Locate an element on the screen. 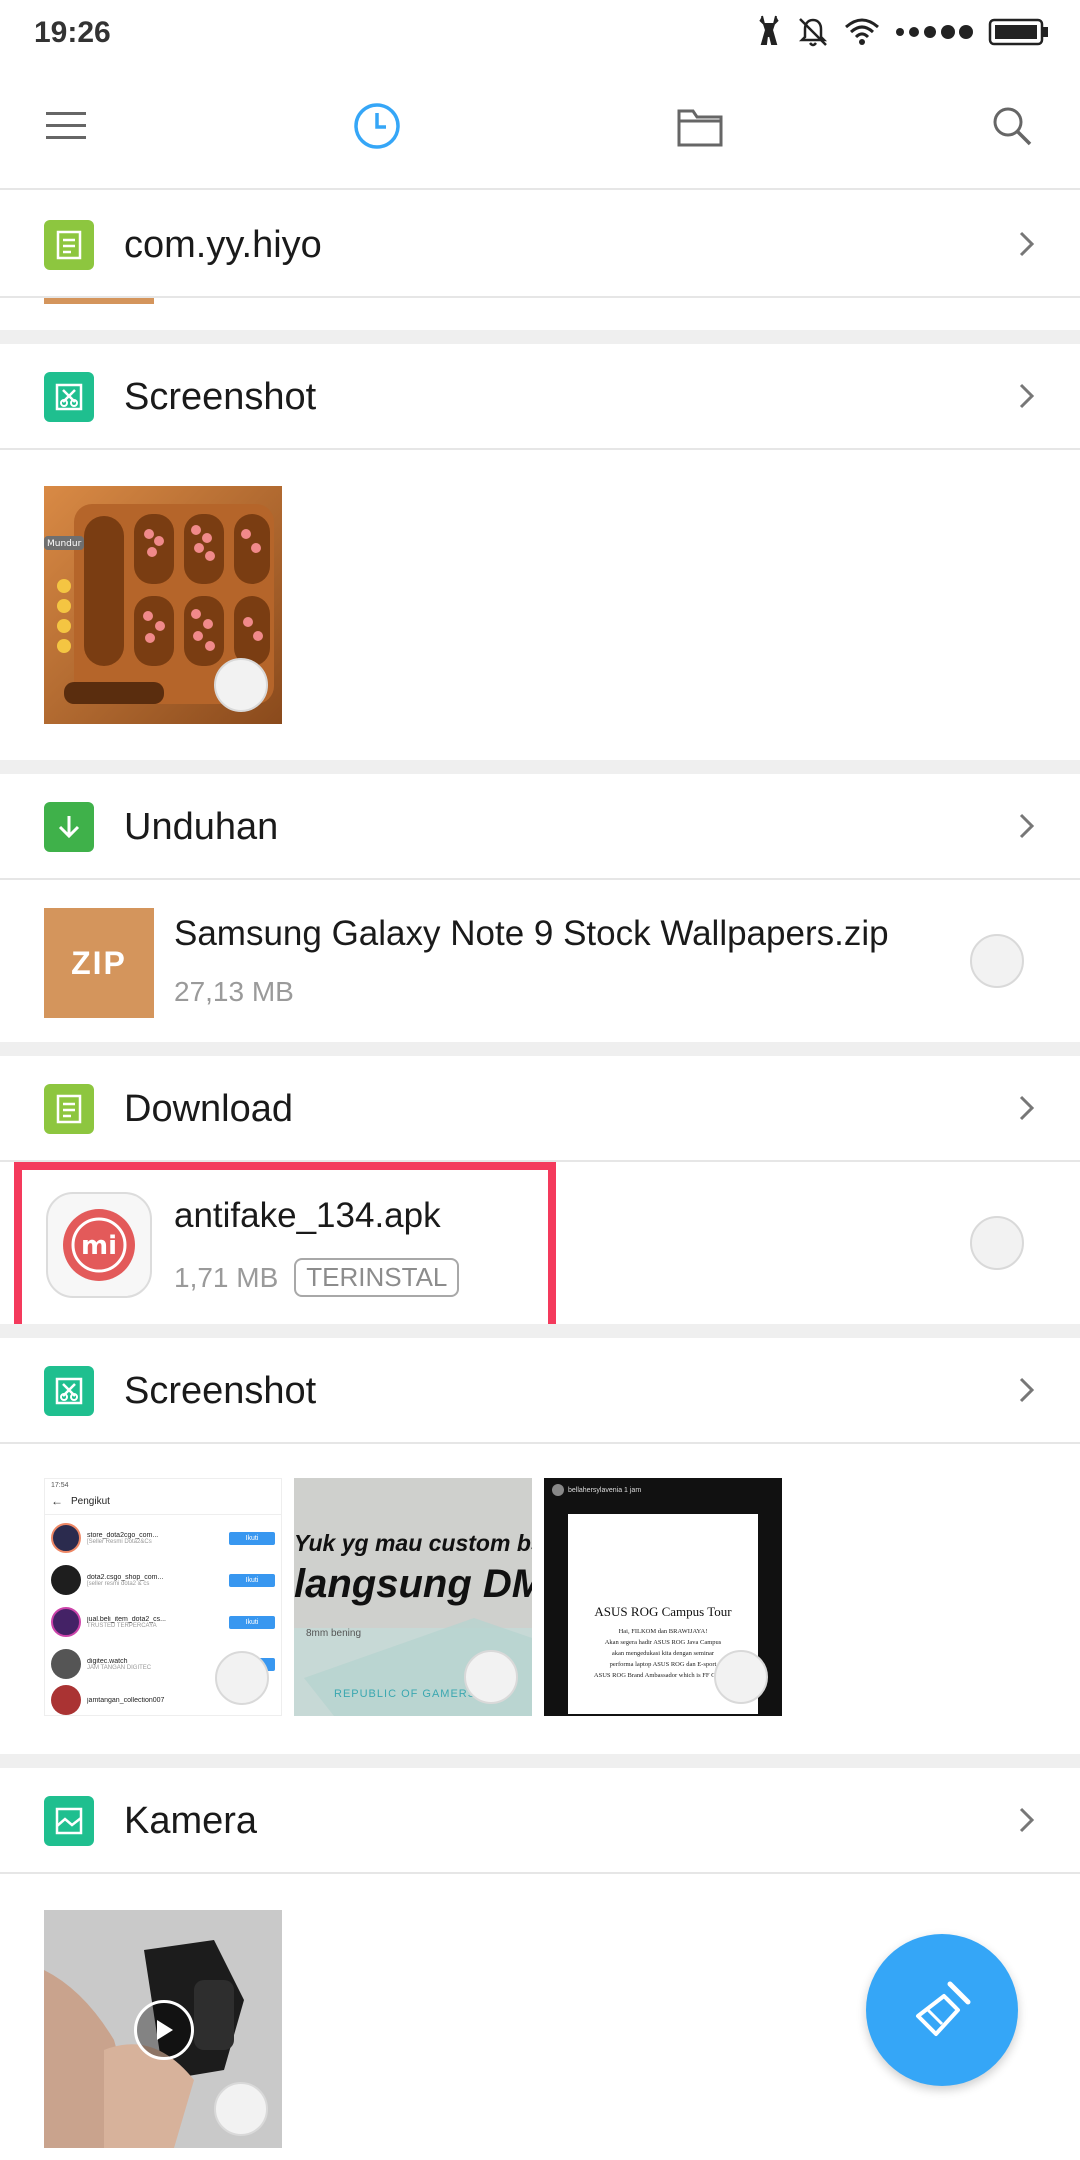  section-header-screenshot-2: Screenshot is located at coordinates (540, 1391).